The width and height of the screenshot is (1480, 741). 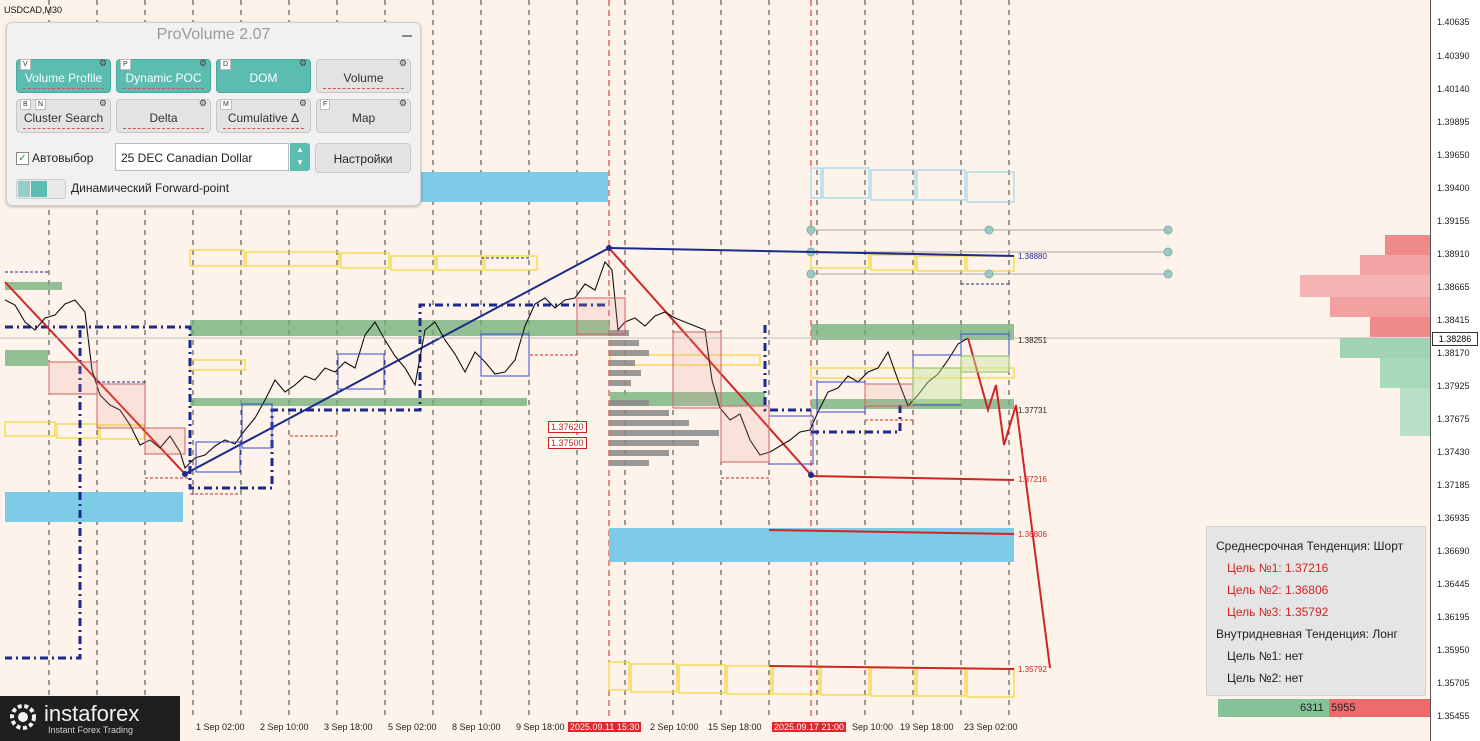 What do you see at coordinates (609, 248) in the screenshot?
I see `peak-marker` at bounding box center [609, 248].